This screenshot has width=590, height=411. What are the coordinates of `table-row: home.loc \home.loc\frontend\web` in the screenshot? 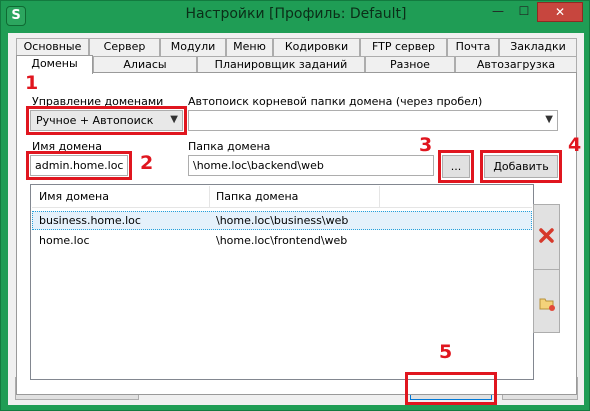 It's located at (282, 241).